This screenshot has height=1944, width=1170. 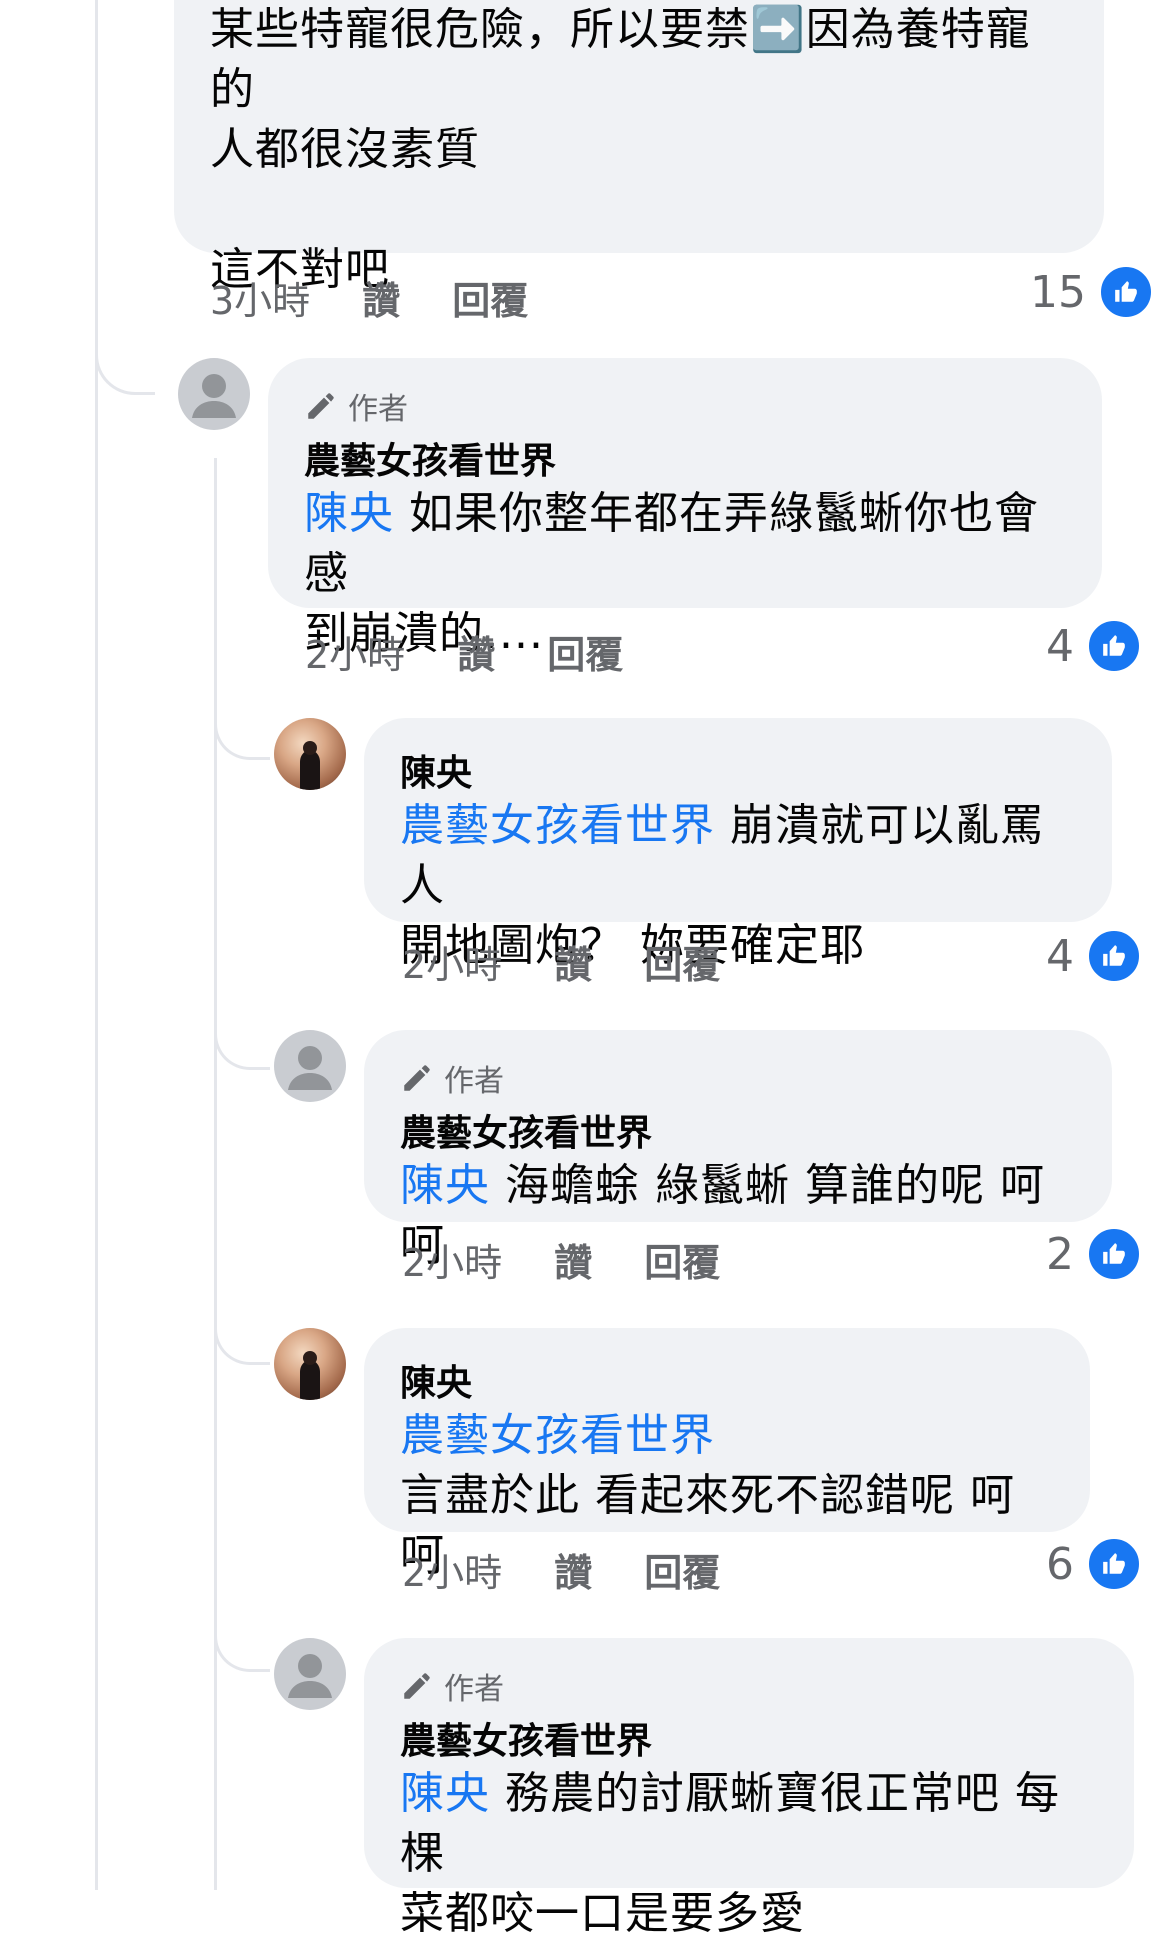 I want to click on mention-line: 農藝女孩看世界, so click(x=727, y=1436).